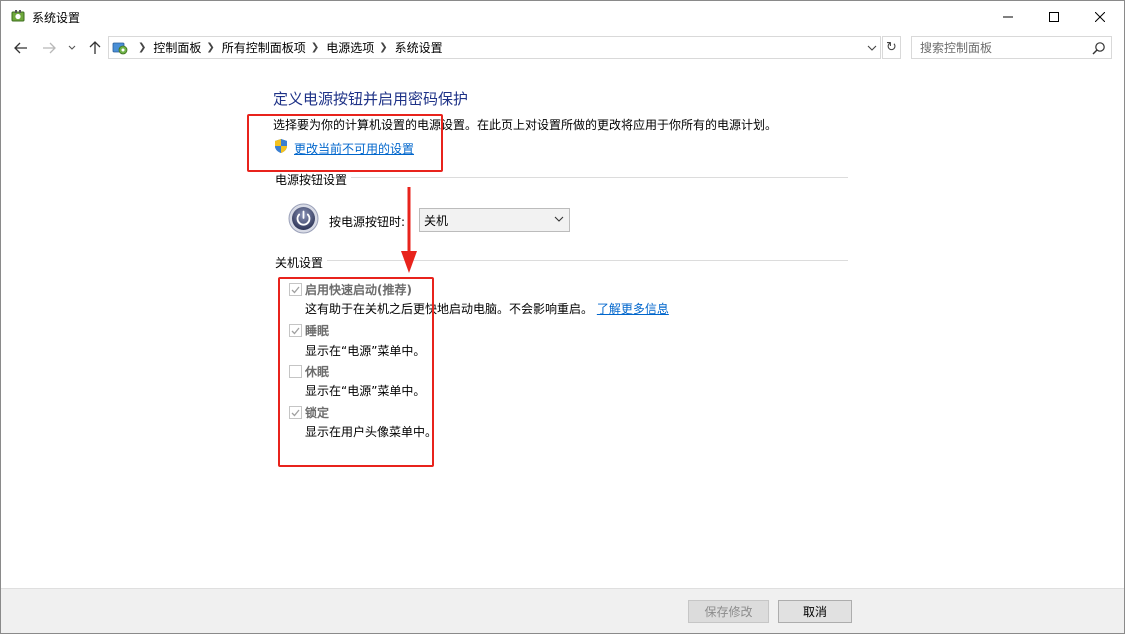 The image size is (1125, 634). Describe the element at coordinates (494, 220) in the screenshot. I see `power-button-action-select: 关机` at that location.